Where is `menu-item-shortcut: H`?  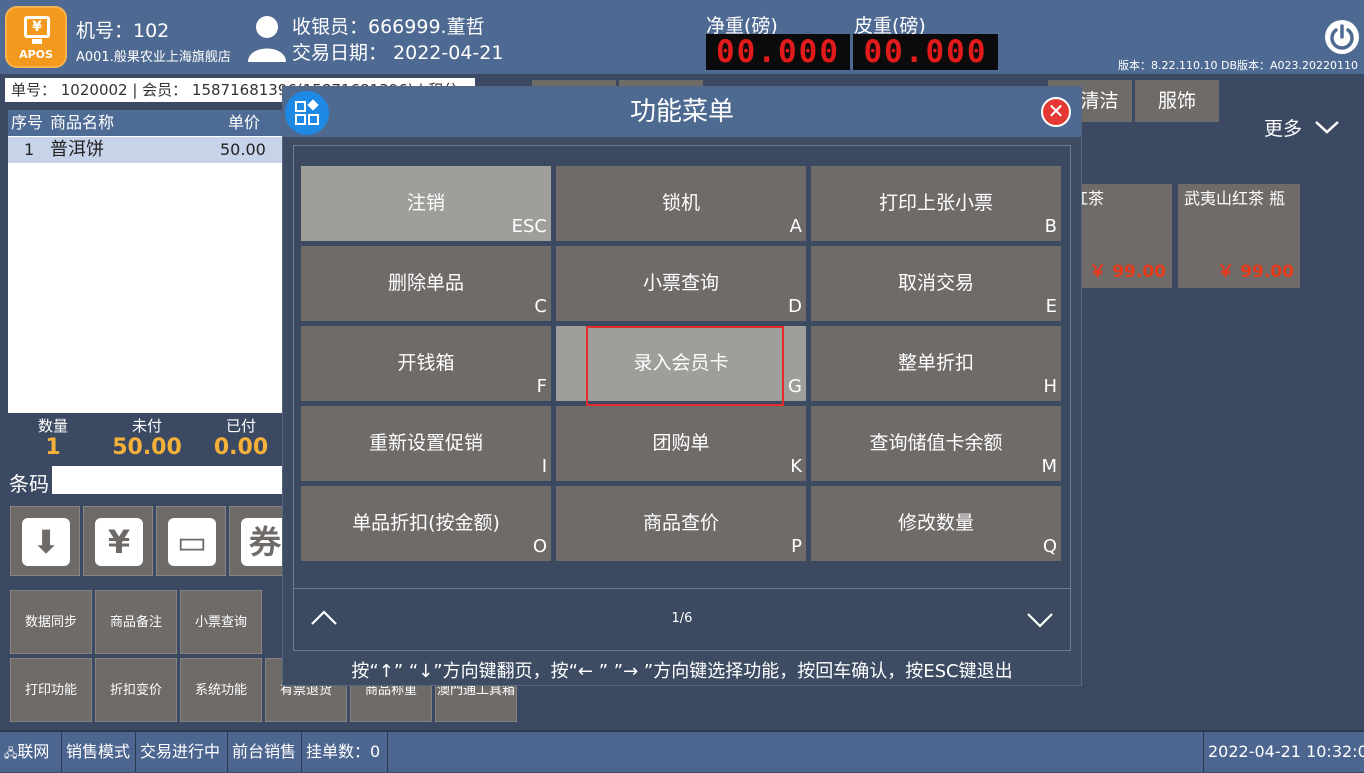 menu-item-shortcut: H is located at coordinates (1050, 386).